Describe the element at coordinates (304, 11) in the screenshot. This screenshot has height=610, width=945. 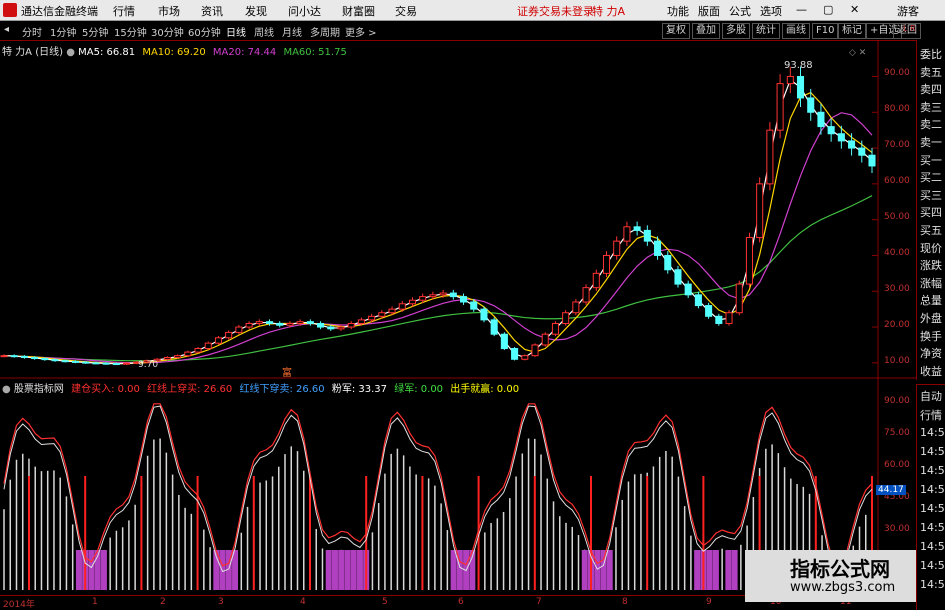
I see `menu-ask: 问小达` at that location.